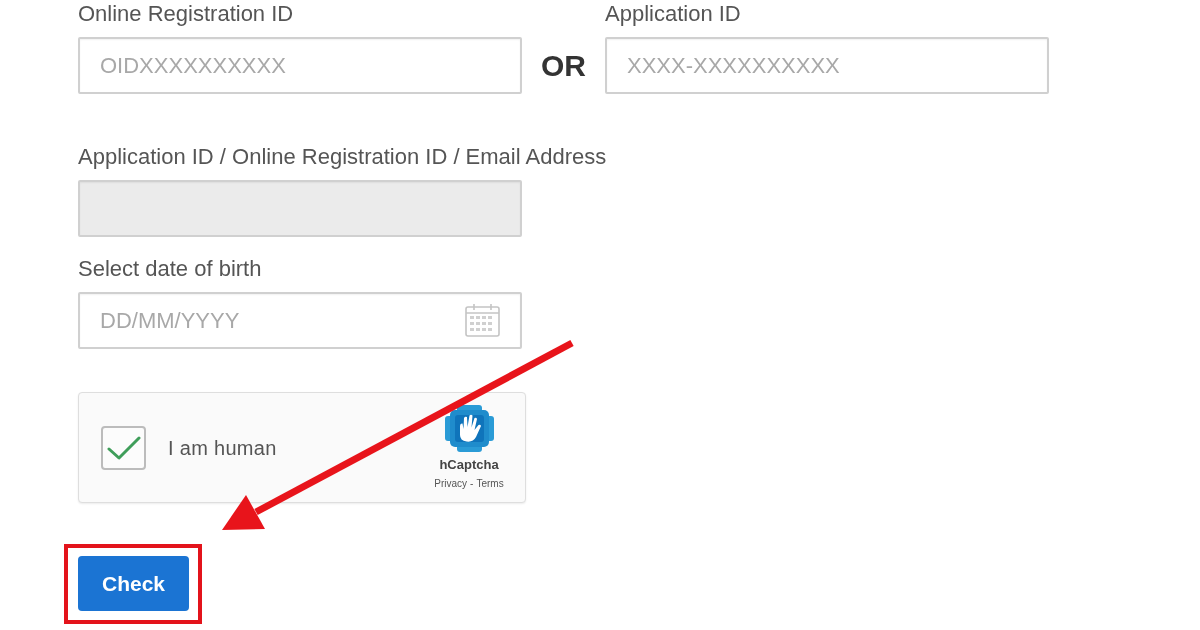 This screenshot has height=630, width=1200. Describe the element at coordinates (490, 483) in the screenshot. I see `captcha-link: Terms` at that location.